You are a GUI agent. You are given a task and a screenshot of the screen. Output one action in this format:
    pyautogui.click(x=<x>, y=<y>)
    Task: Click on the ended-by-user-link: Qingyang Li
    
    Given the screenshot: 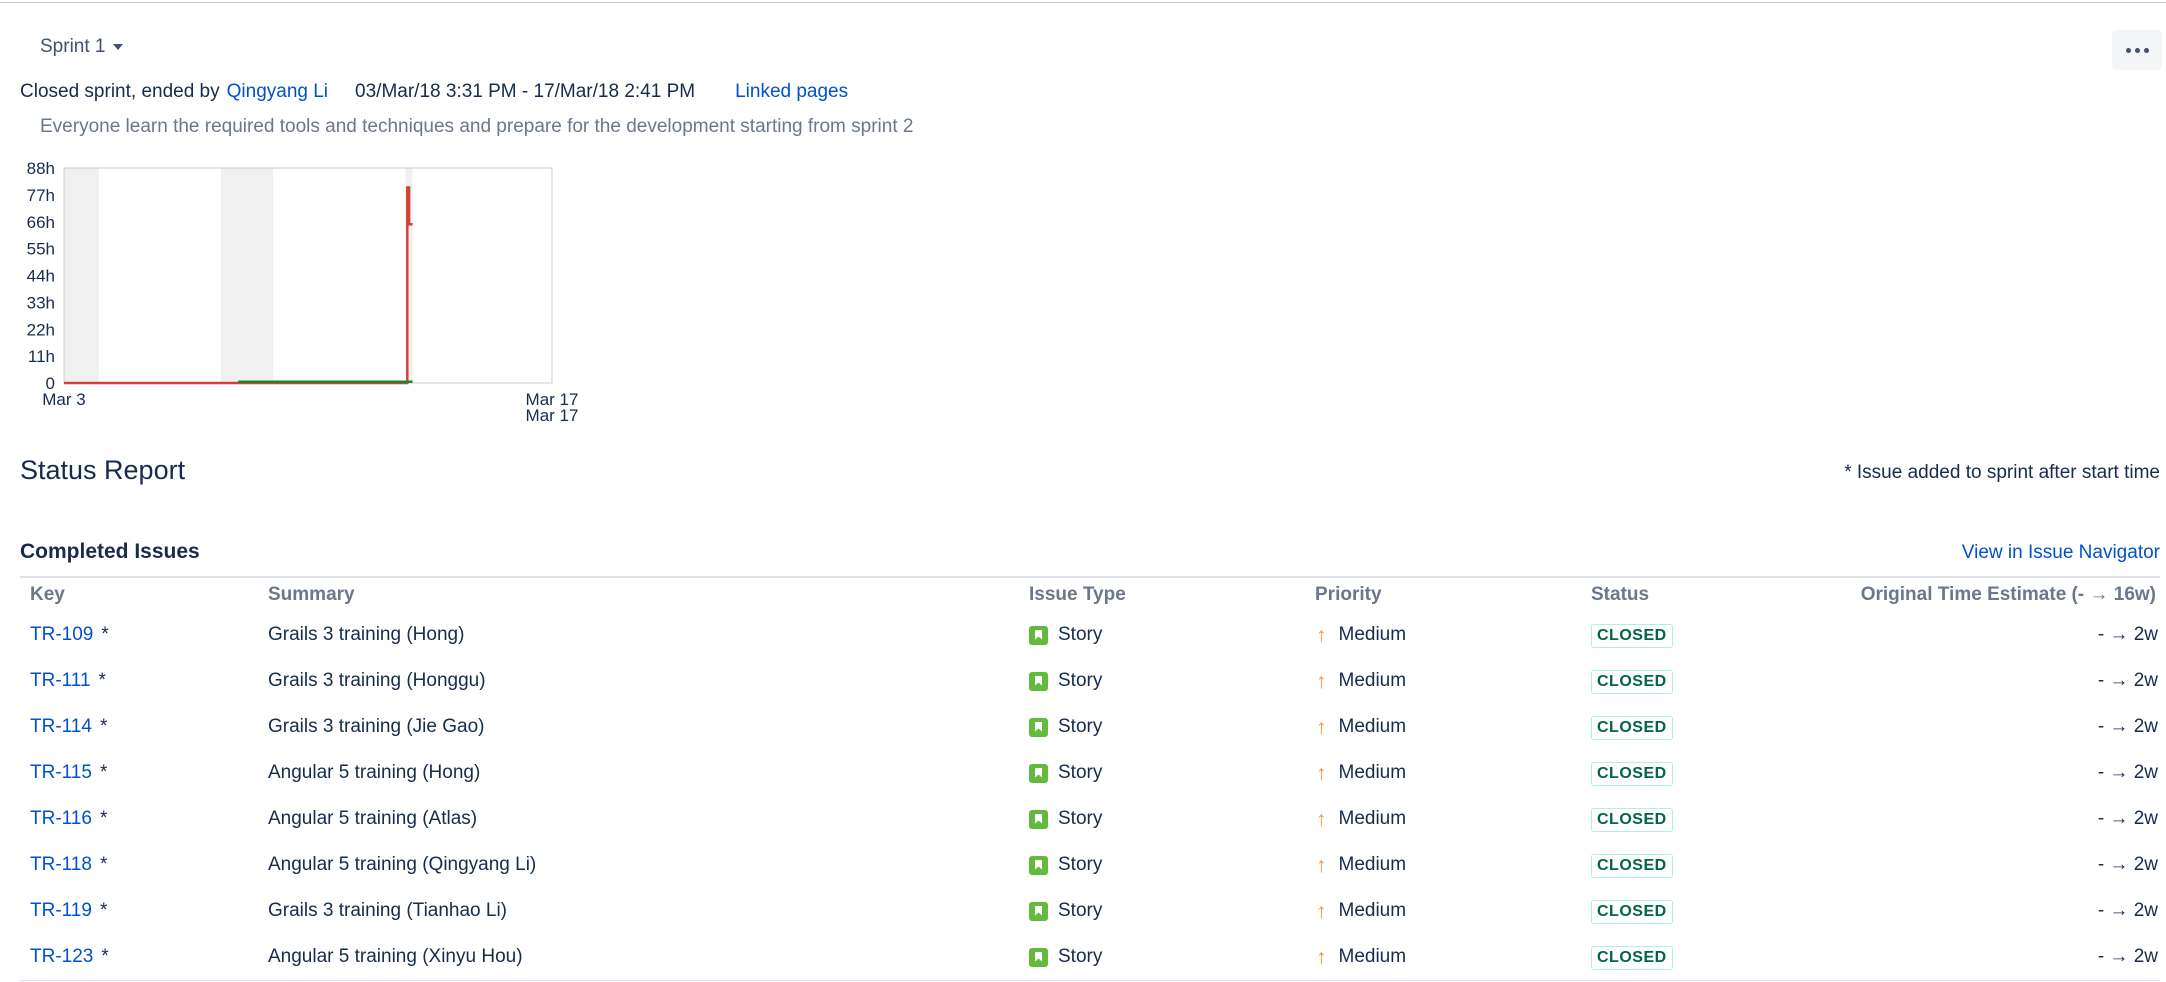 What is the action you would take?
    pyautogui.click(x=277, y=92)
    